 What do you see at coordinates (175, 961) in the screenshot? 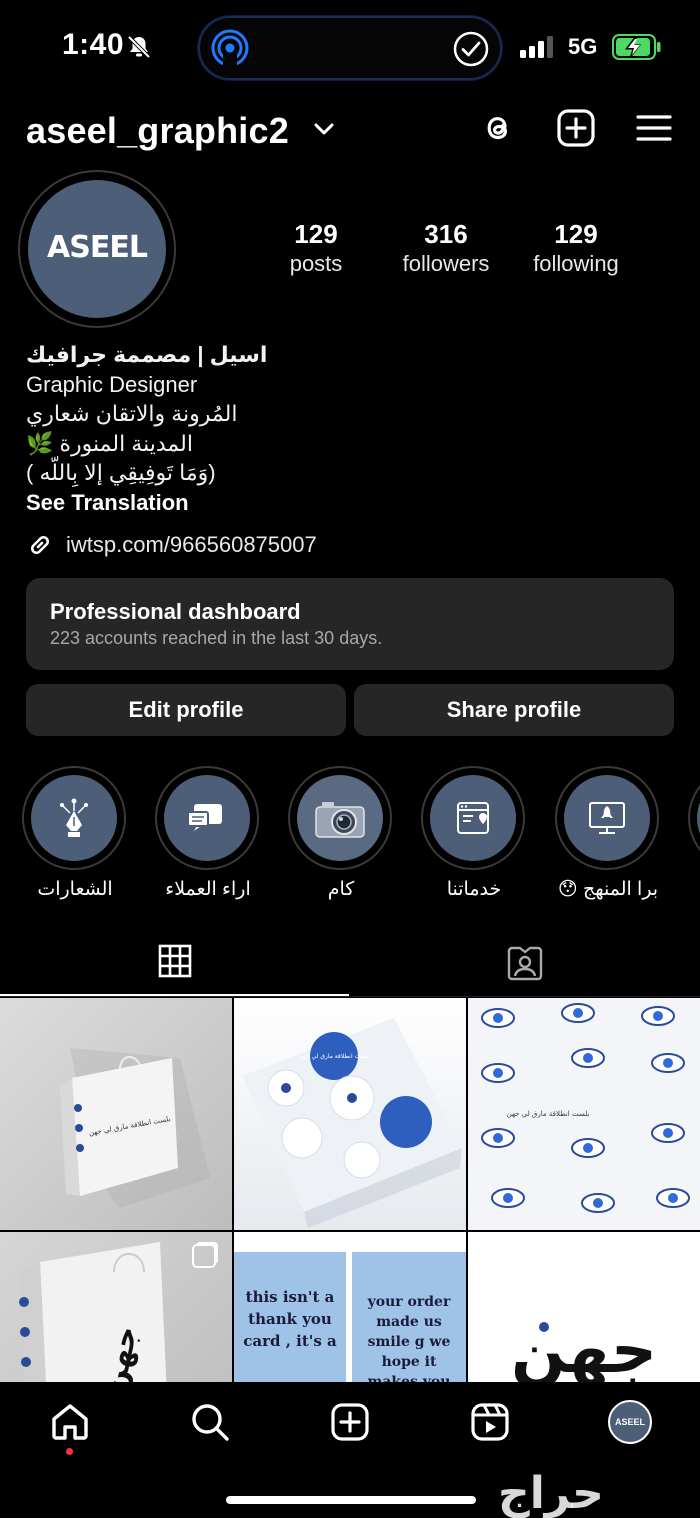
I see `grid-icon` at bounding box center [175, 961].